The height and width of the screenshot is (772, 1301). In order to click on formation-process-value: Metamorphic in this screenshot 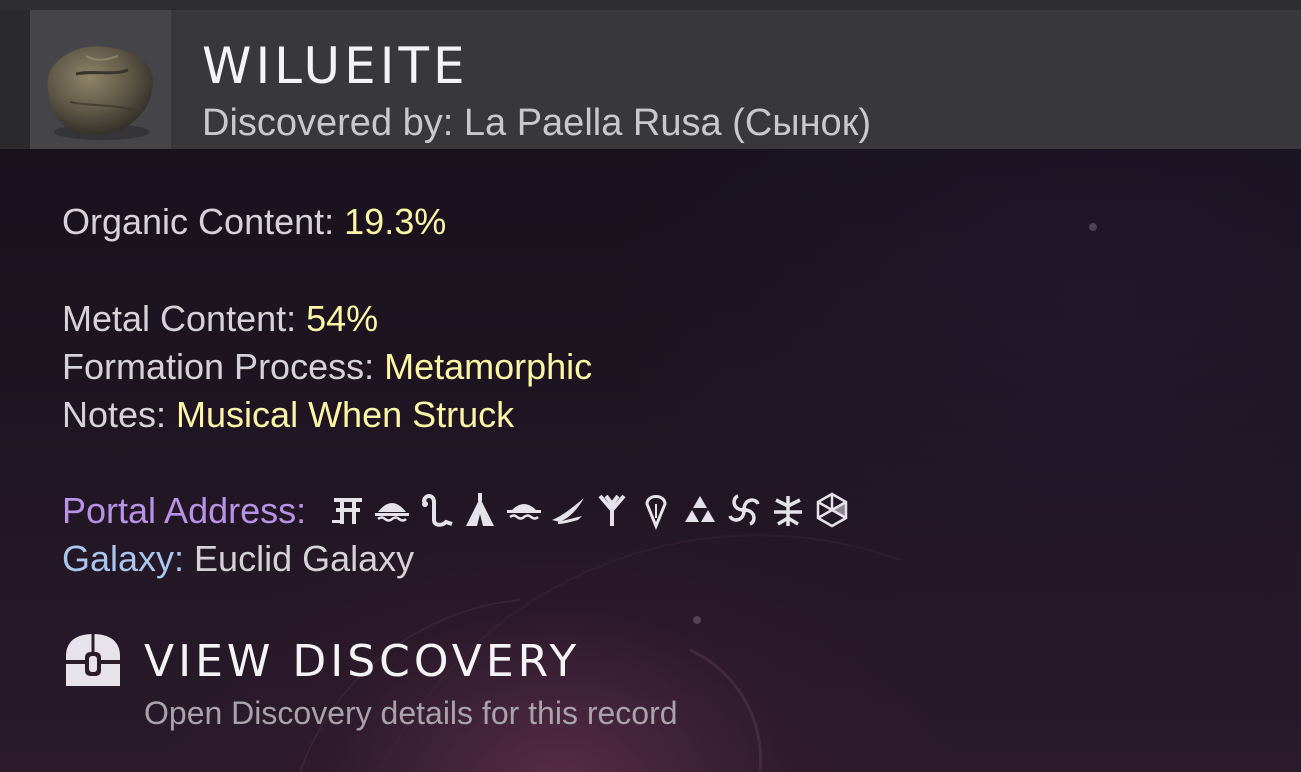, I will do `click(488, 366)`.